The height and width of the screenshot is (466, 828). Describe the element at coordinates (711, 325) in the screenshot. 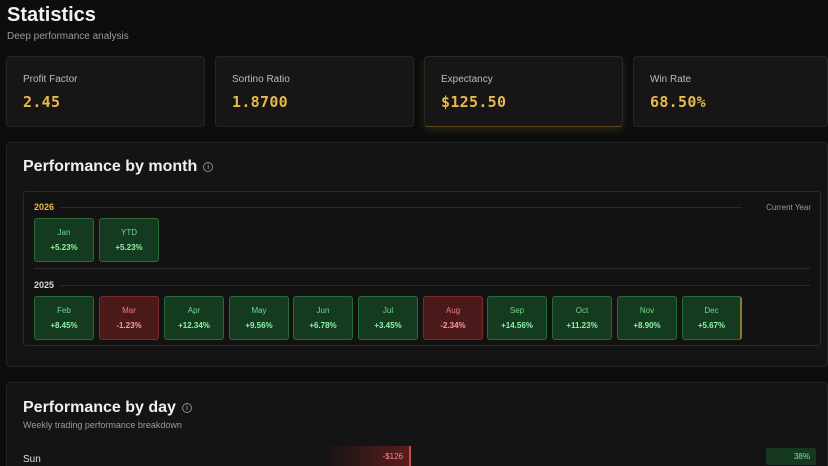

I see `month-value: +5.67%` at that location.